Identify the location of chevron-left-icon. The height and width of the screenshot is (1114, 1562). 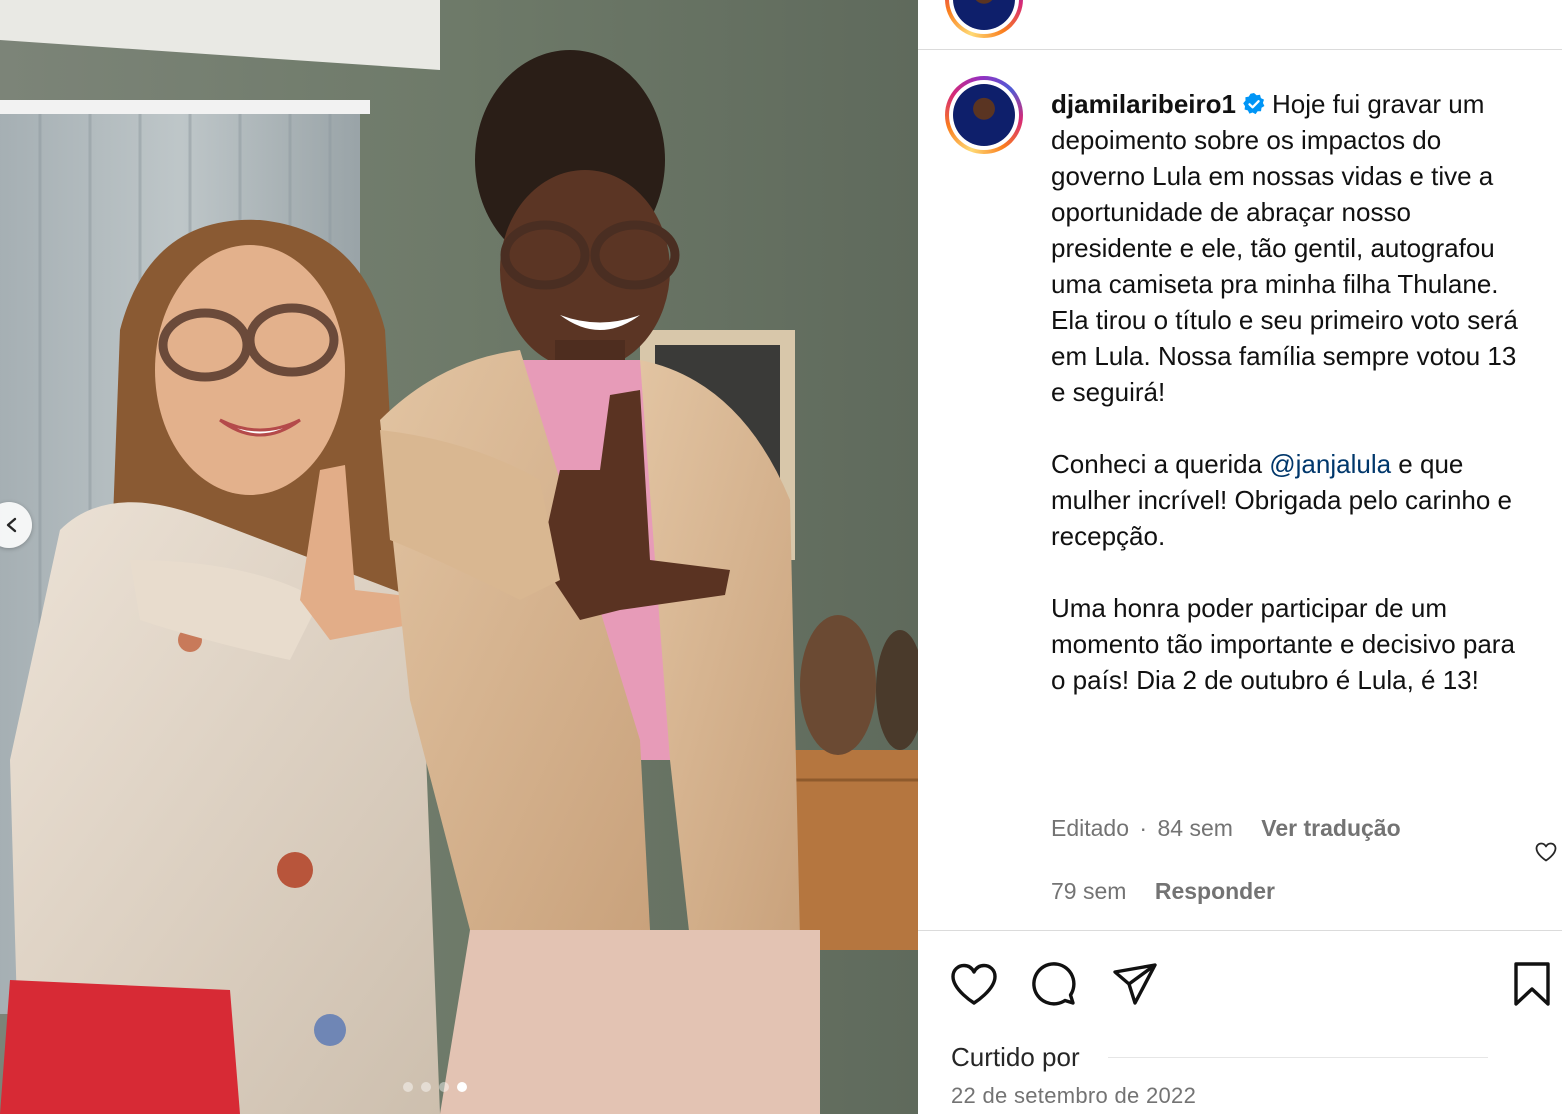
(11, 525).